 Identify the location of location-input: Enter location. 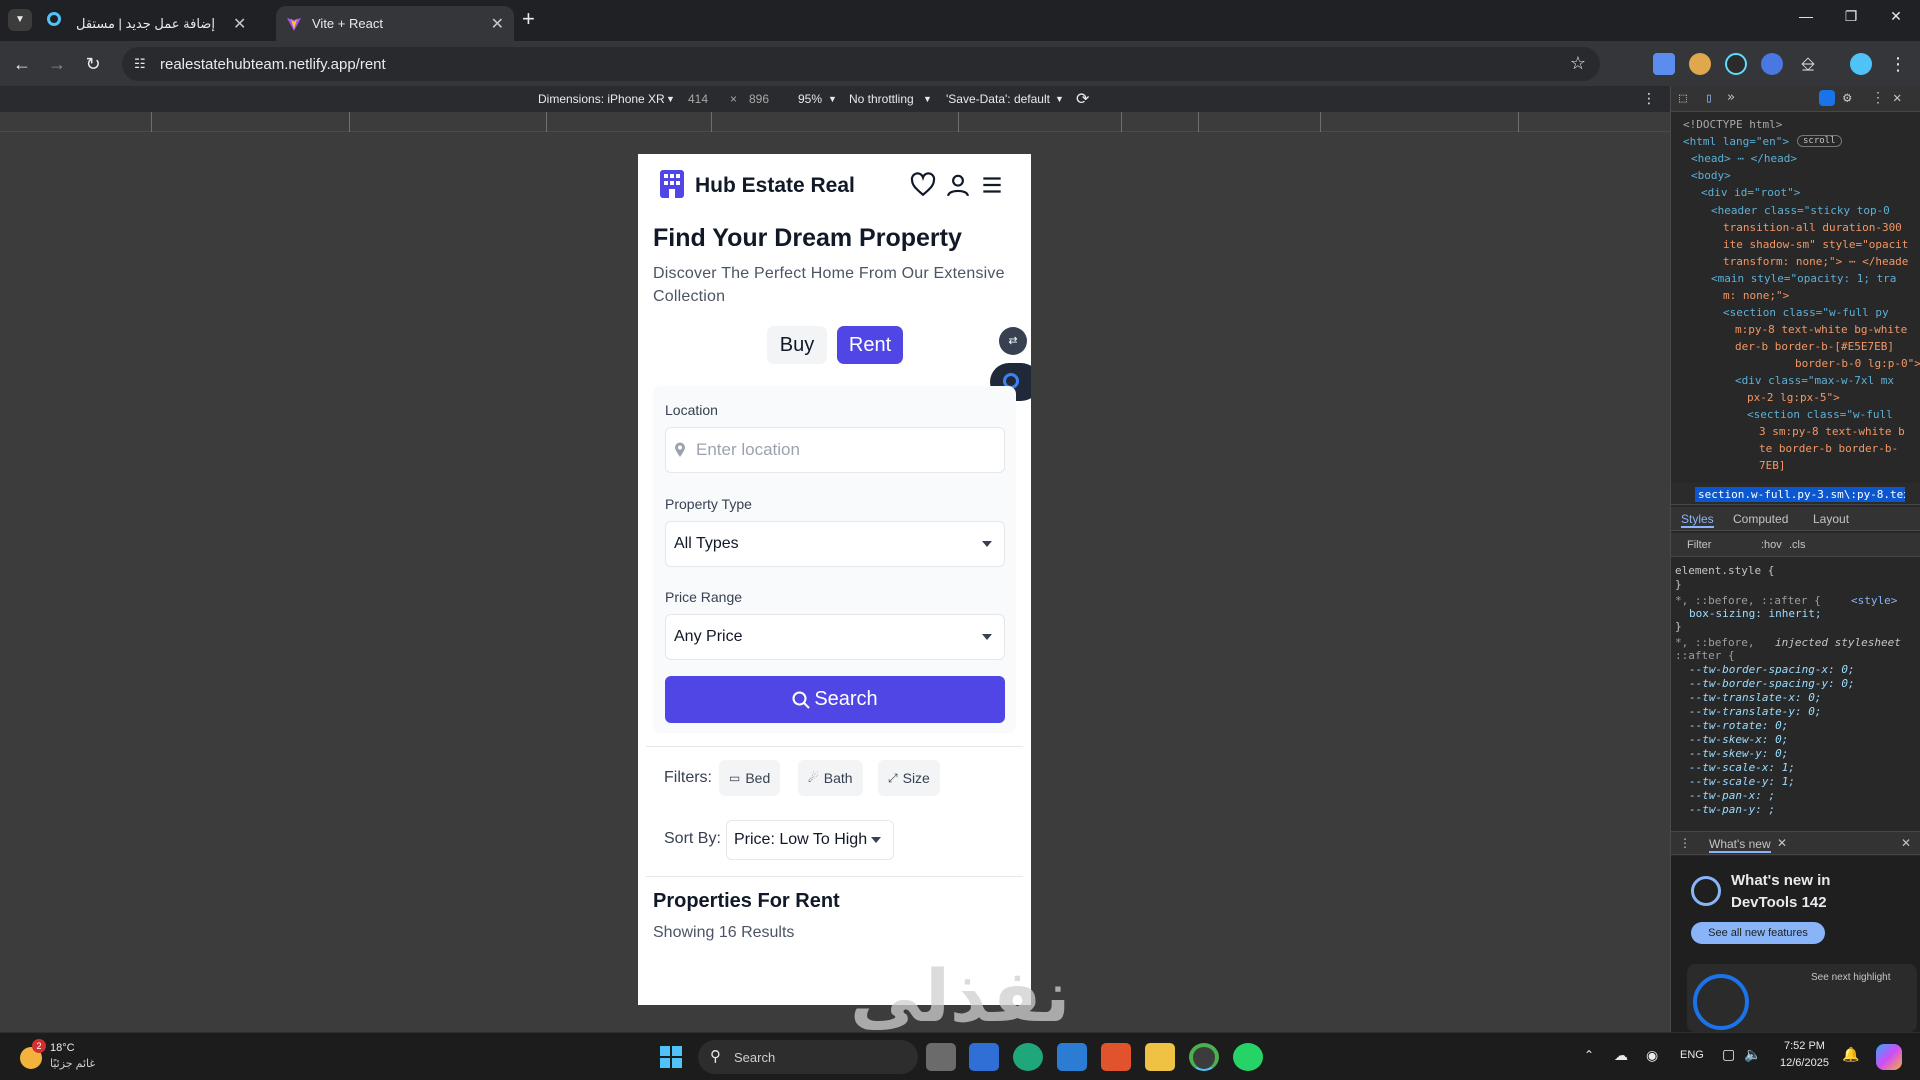
(835, 450).